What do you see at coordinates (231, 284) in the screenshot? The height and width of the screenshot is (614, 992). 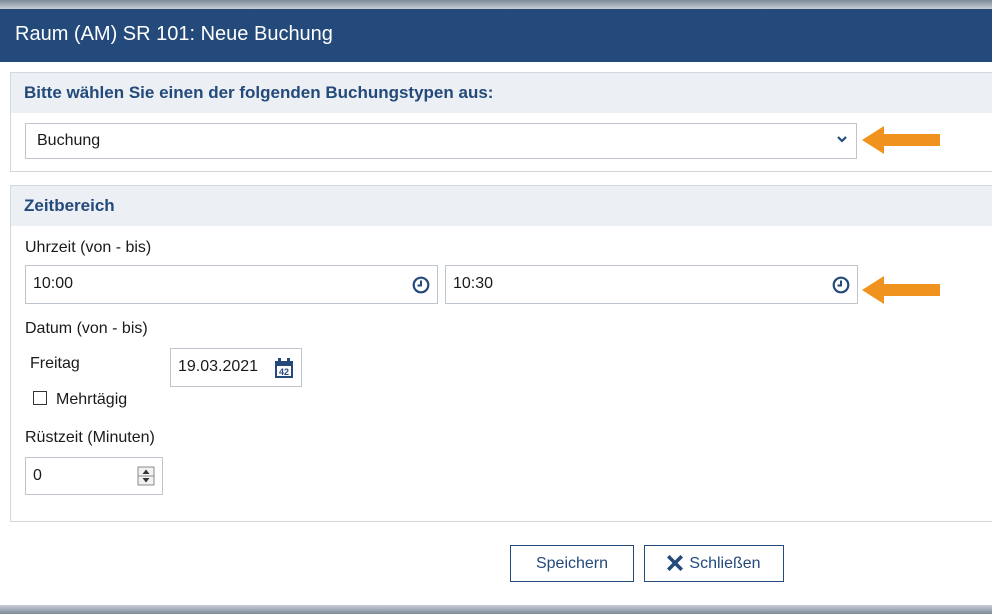 I see `time-from-input: 10:00` at bounding box center [231, 284].